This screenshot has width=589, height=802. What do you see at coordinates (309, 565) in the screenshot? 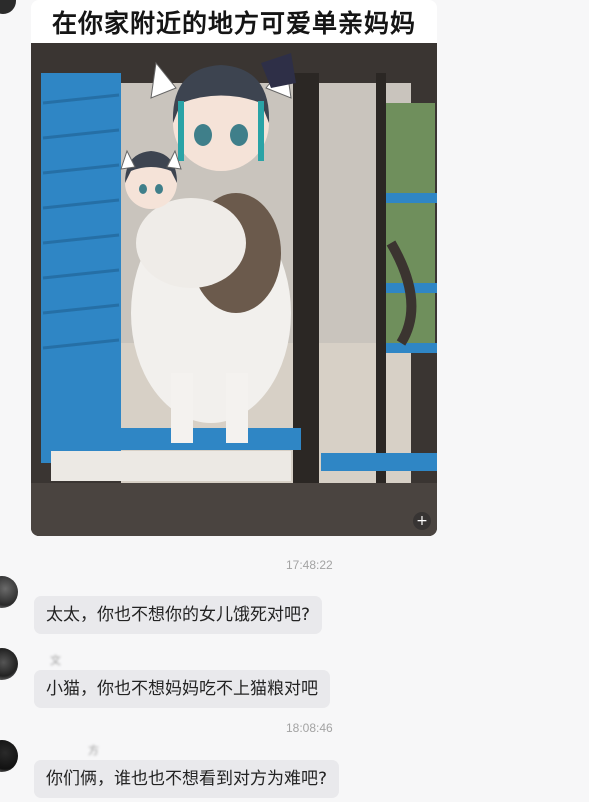
I see `timestamp: 17:48:22` at bounding box center [309, 565].